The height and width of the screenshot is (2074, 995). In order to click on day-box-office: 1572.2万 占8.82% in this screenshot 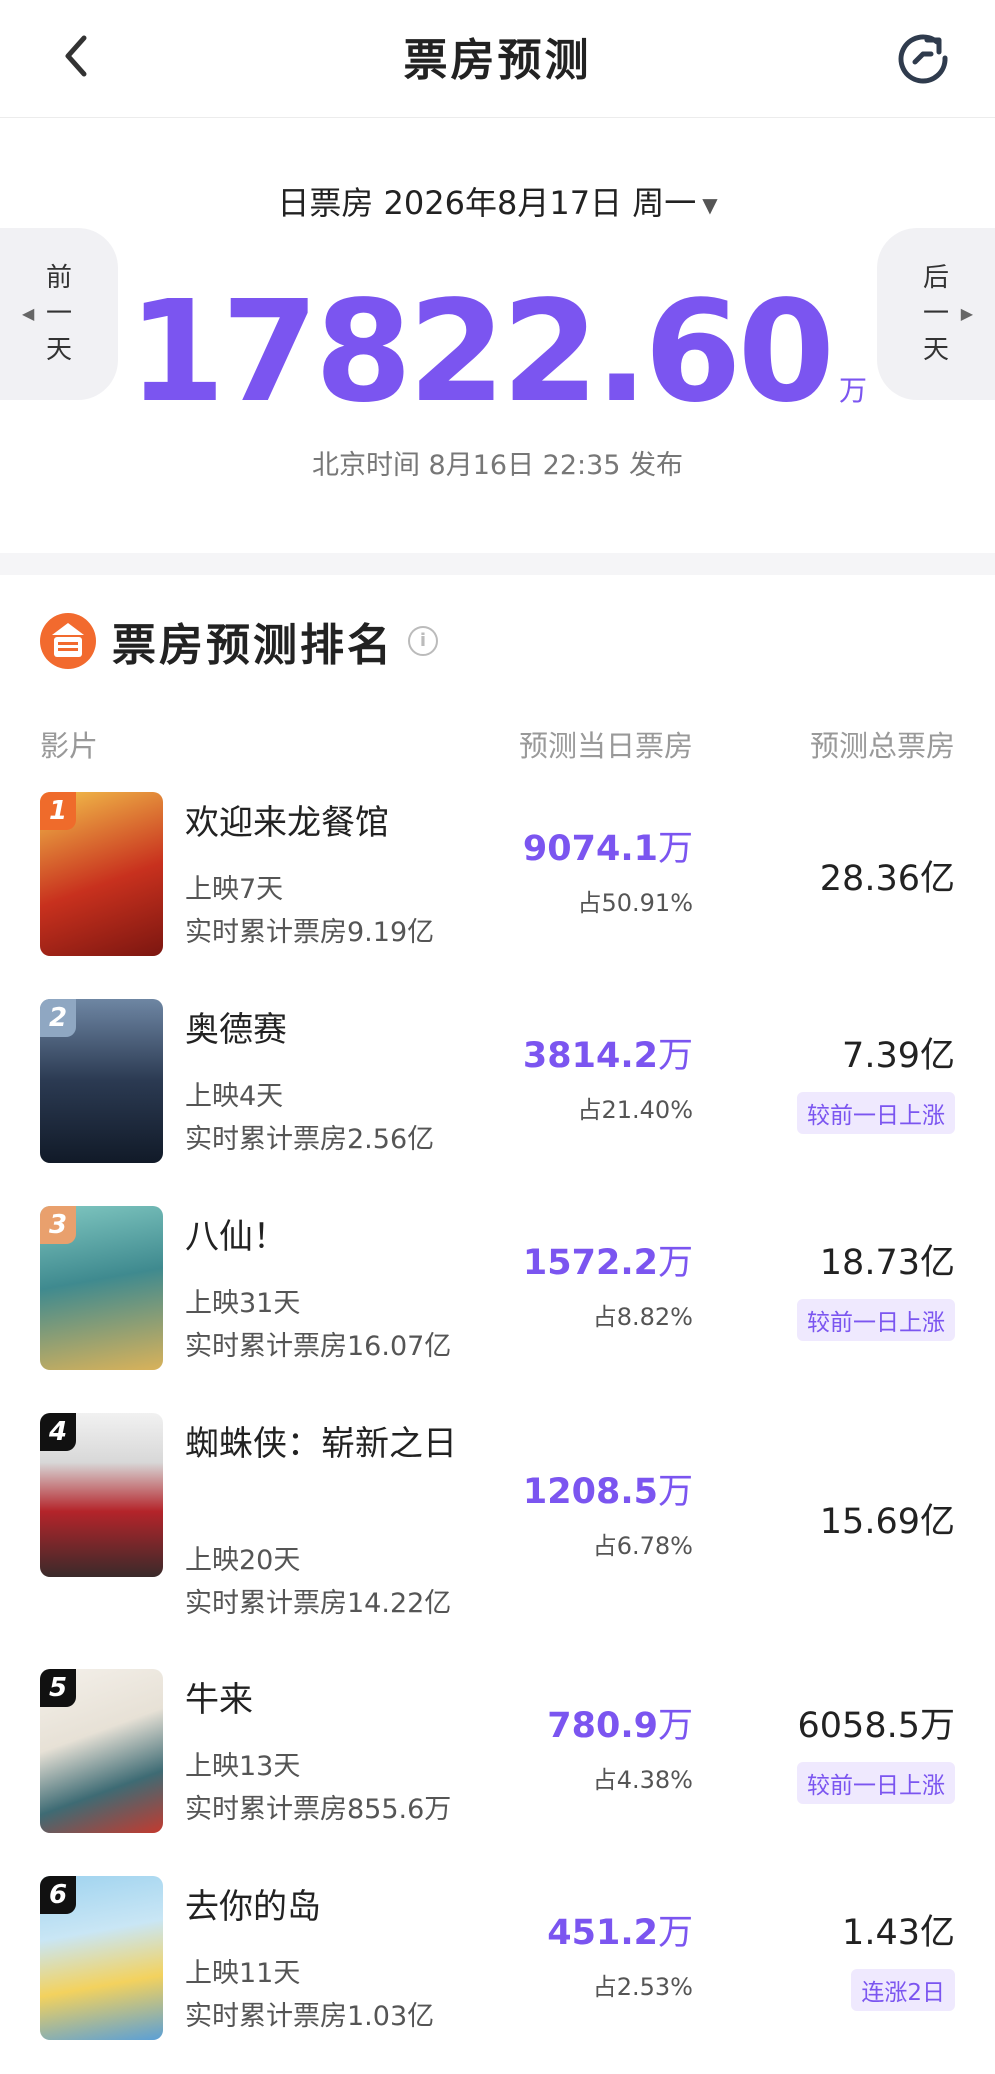, I will do `click(608, 1283)`.